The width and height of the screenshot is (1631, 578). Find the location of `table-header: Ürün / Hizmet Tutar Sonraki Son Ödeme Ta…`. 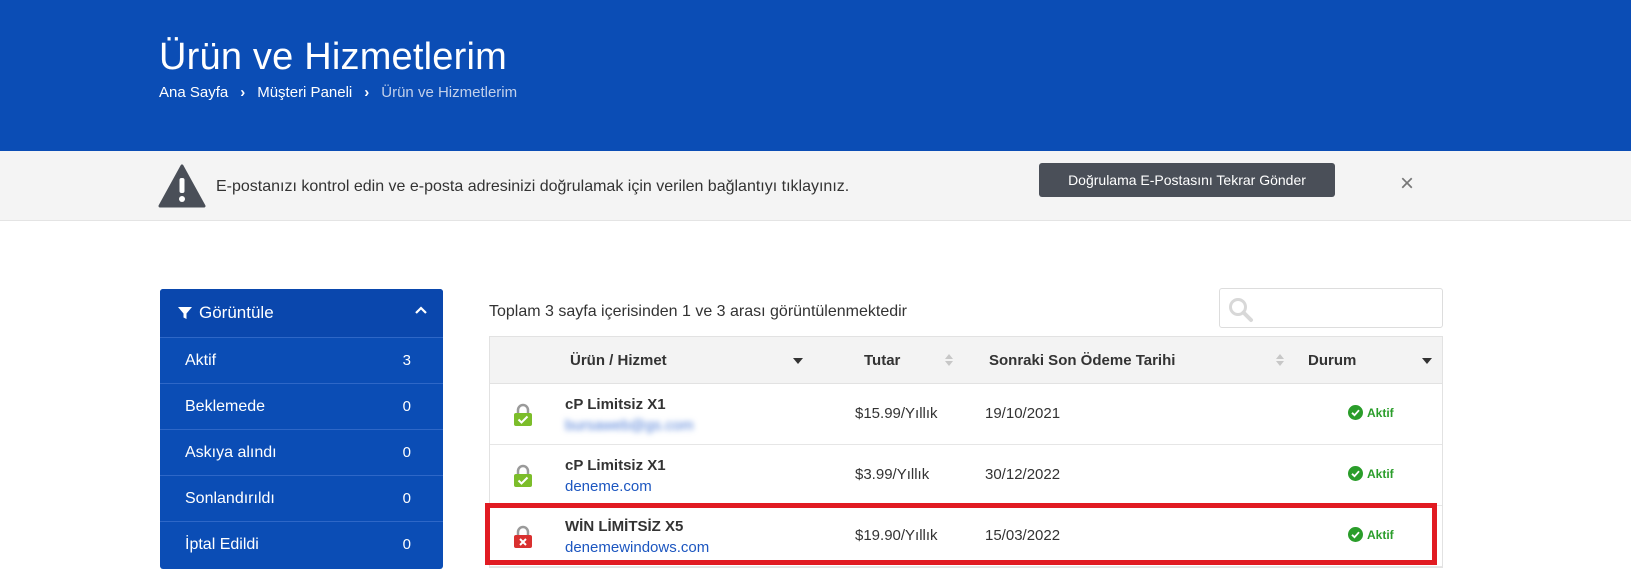

table-header: Ürün / Hizmet Tutar Sonraki Son Ödeme Ta… is located at coordinates (966, 360).